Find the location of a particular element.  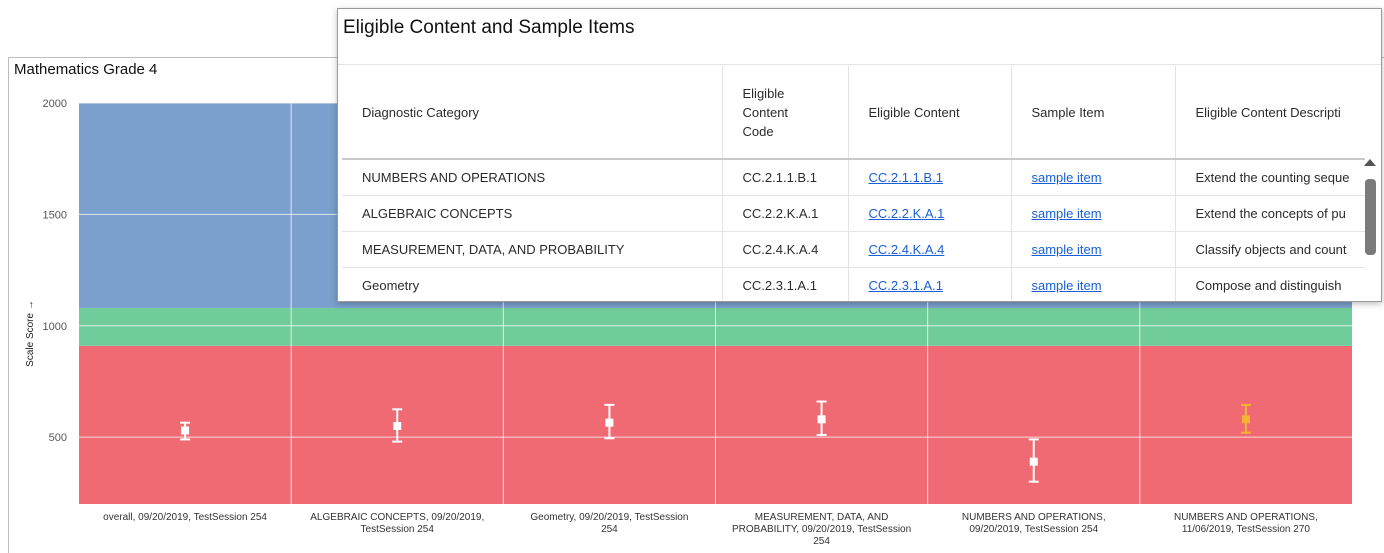

y-tick-label: 500 is located at coordinates (58, 438).